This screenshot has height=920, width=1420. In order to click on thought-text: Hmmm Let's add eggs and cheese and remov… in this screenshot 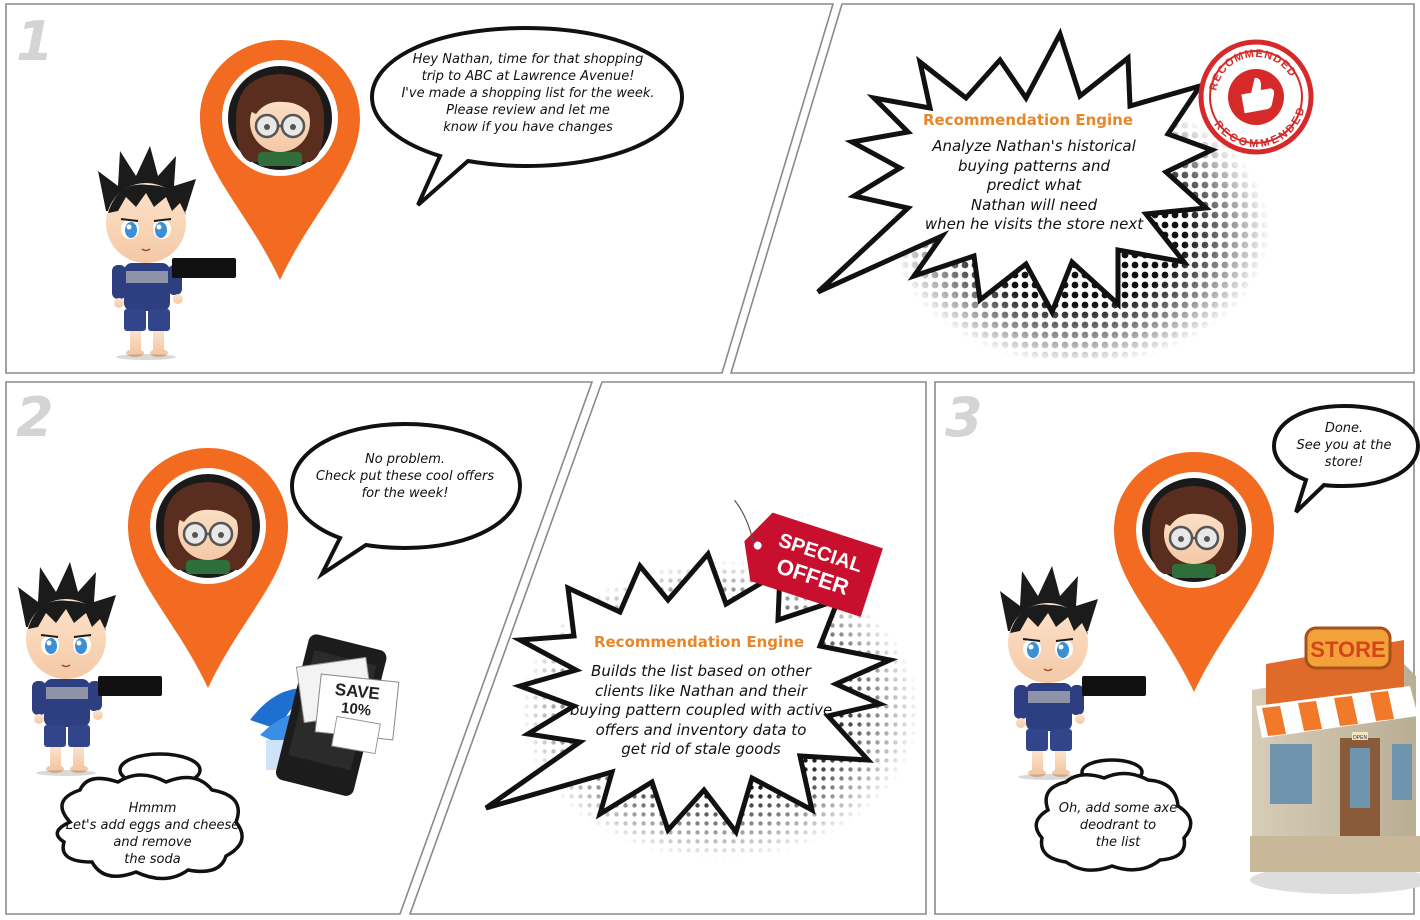, I will do `click(152, 834)`.